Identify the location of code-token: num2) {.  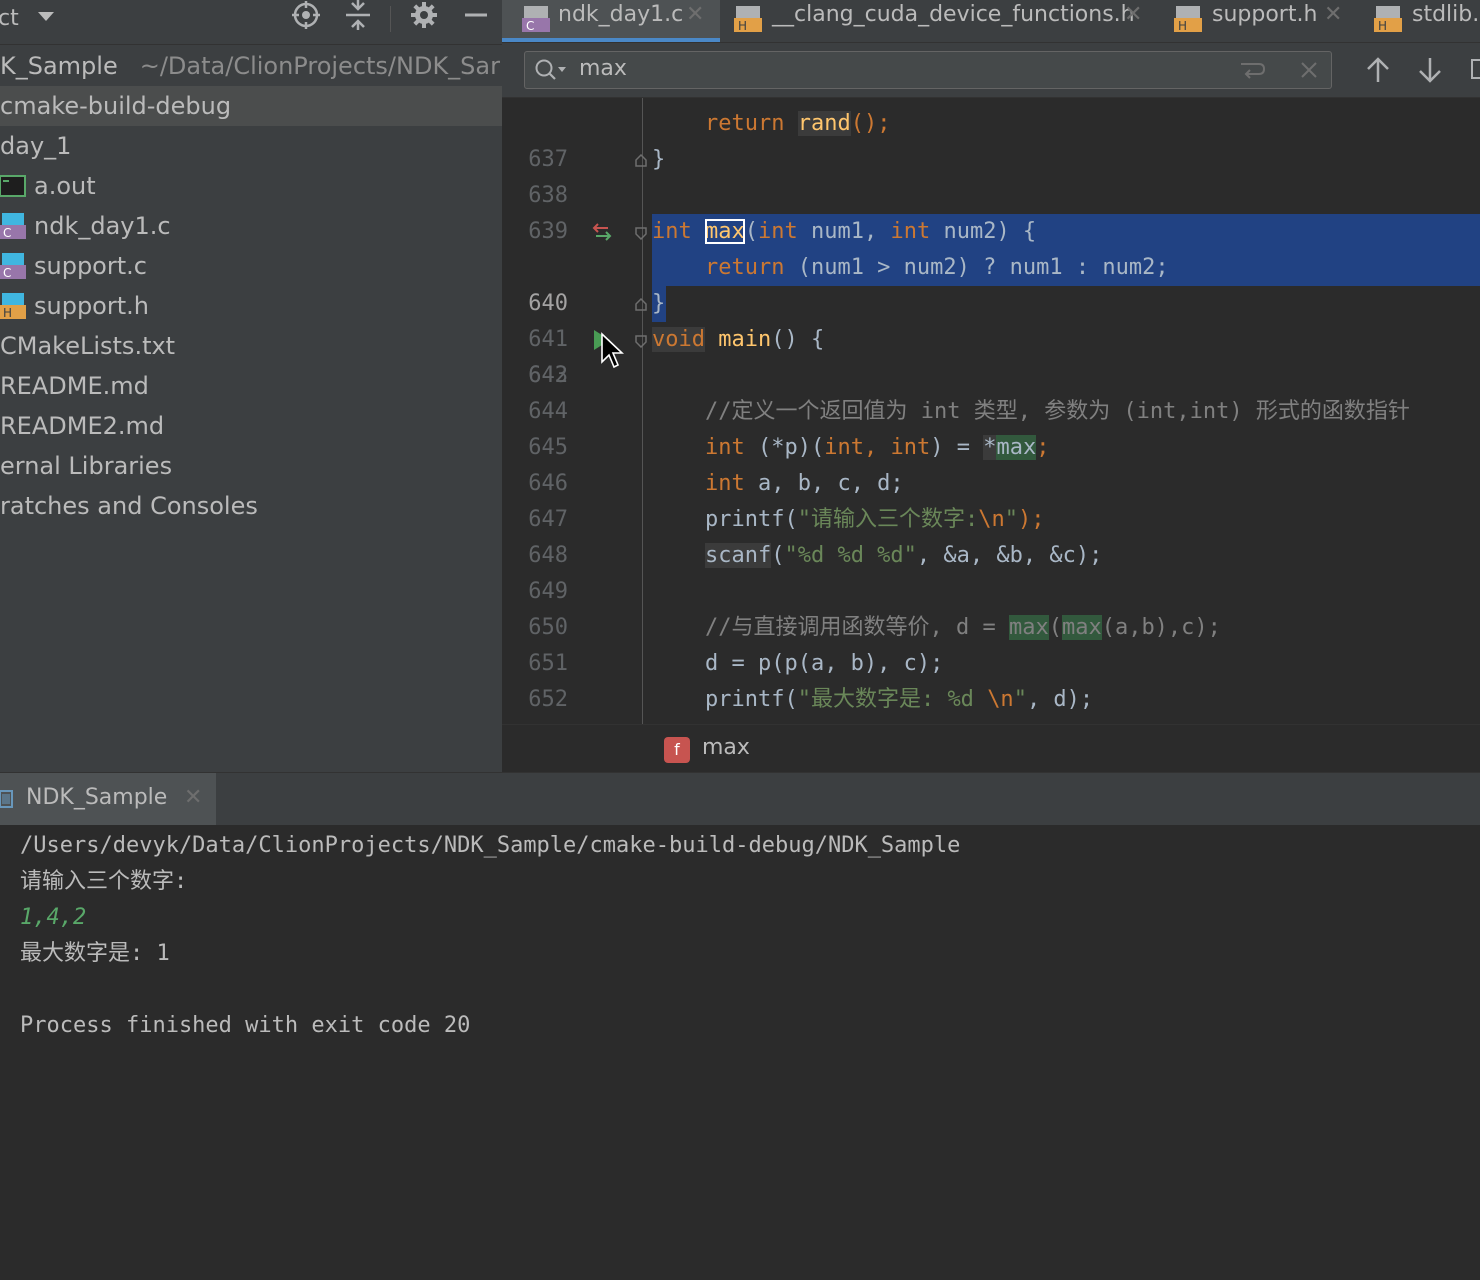
(983, 231).